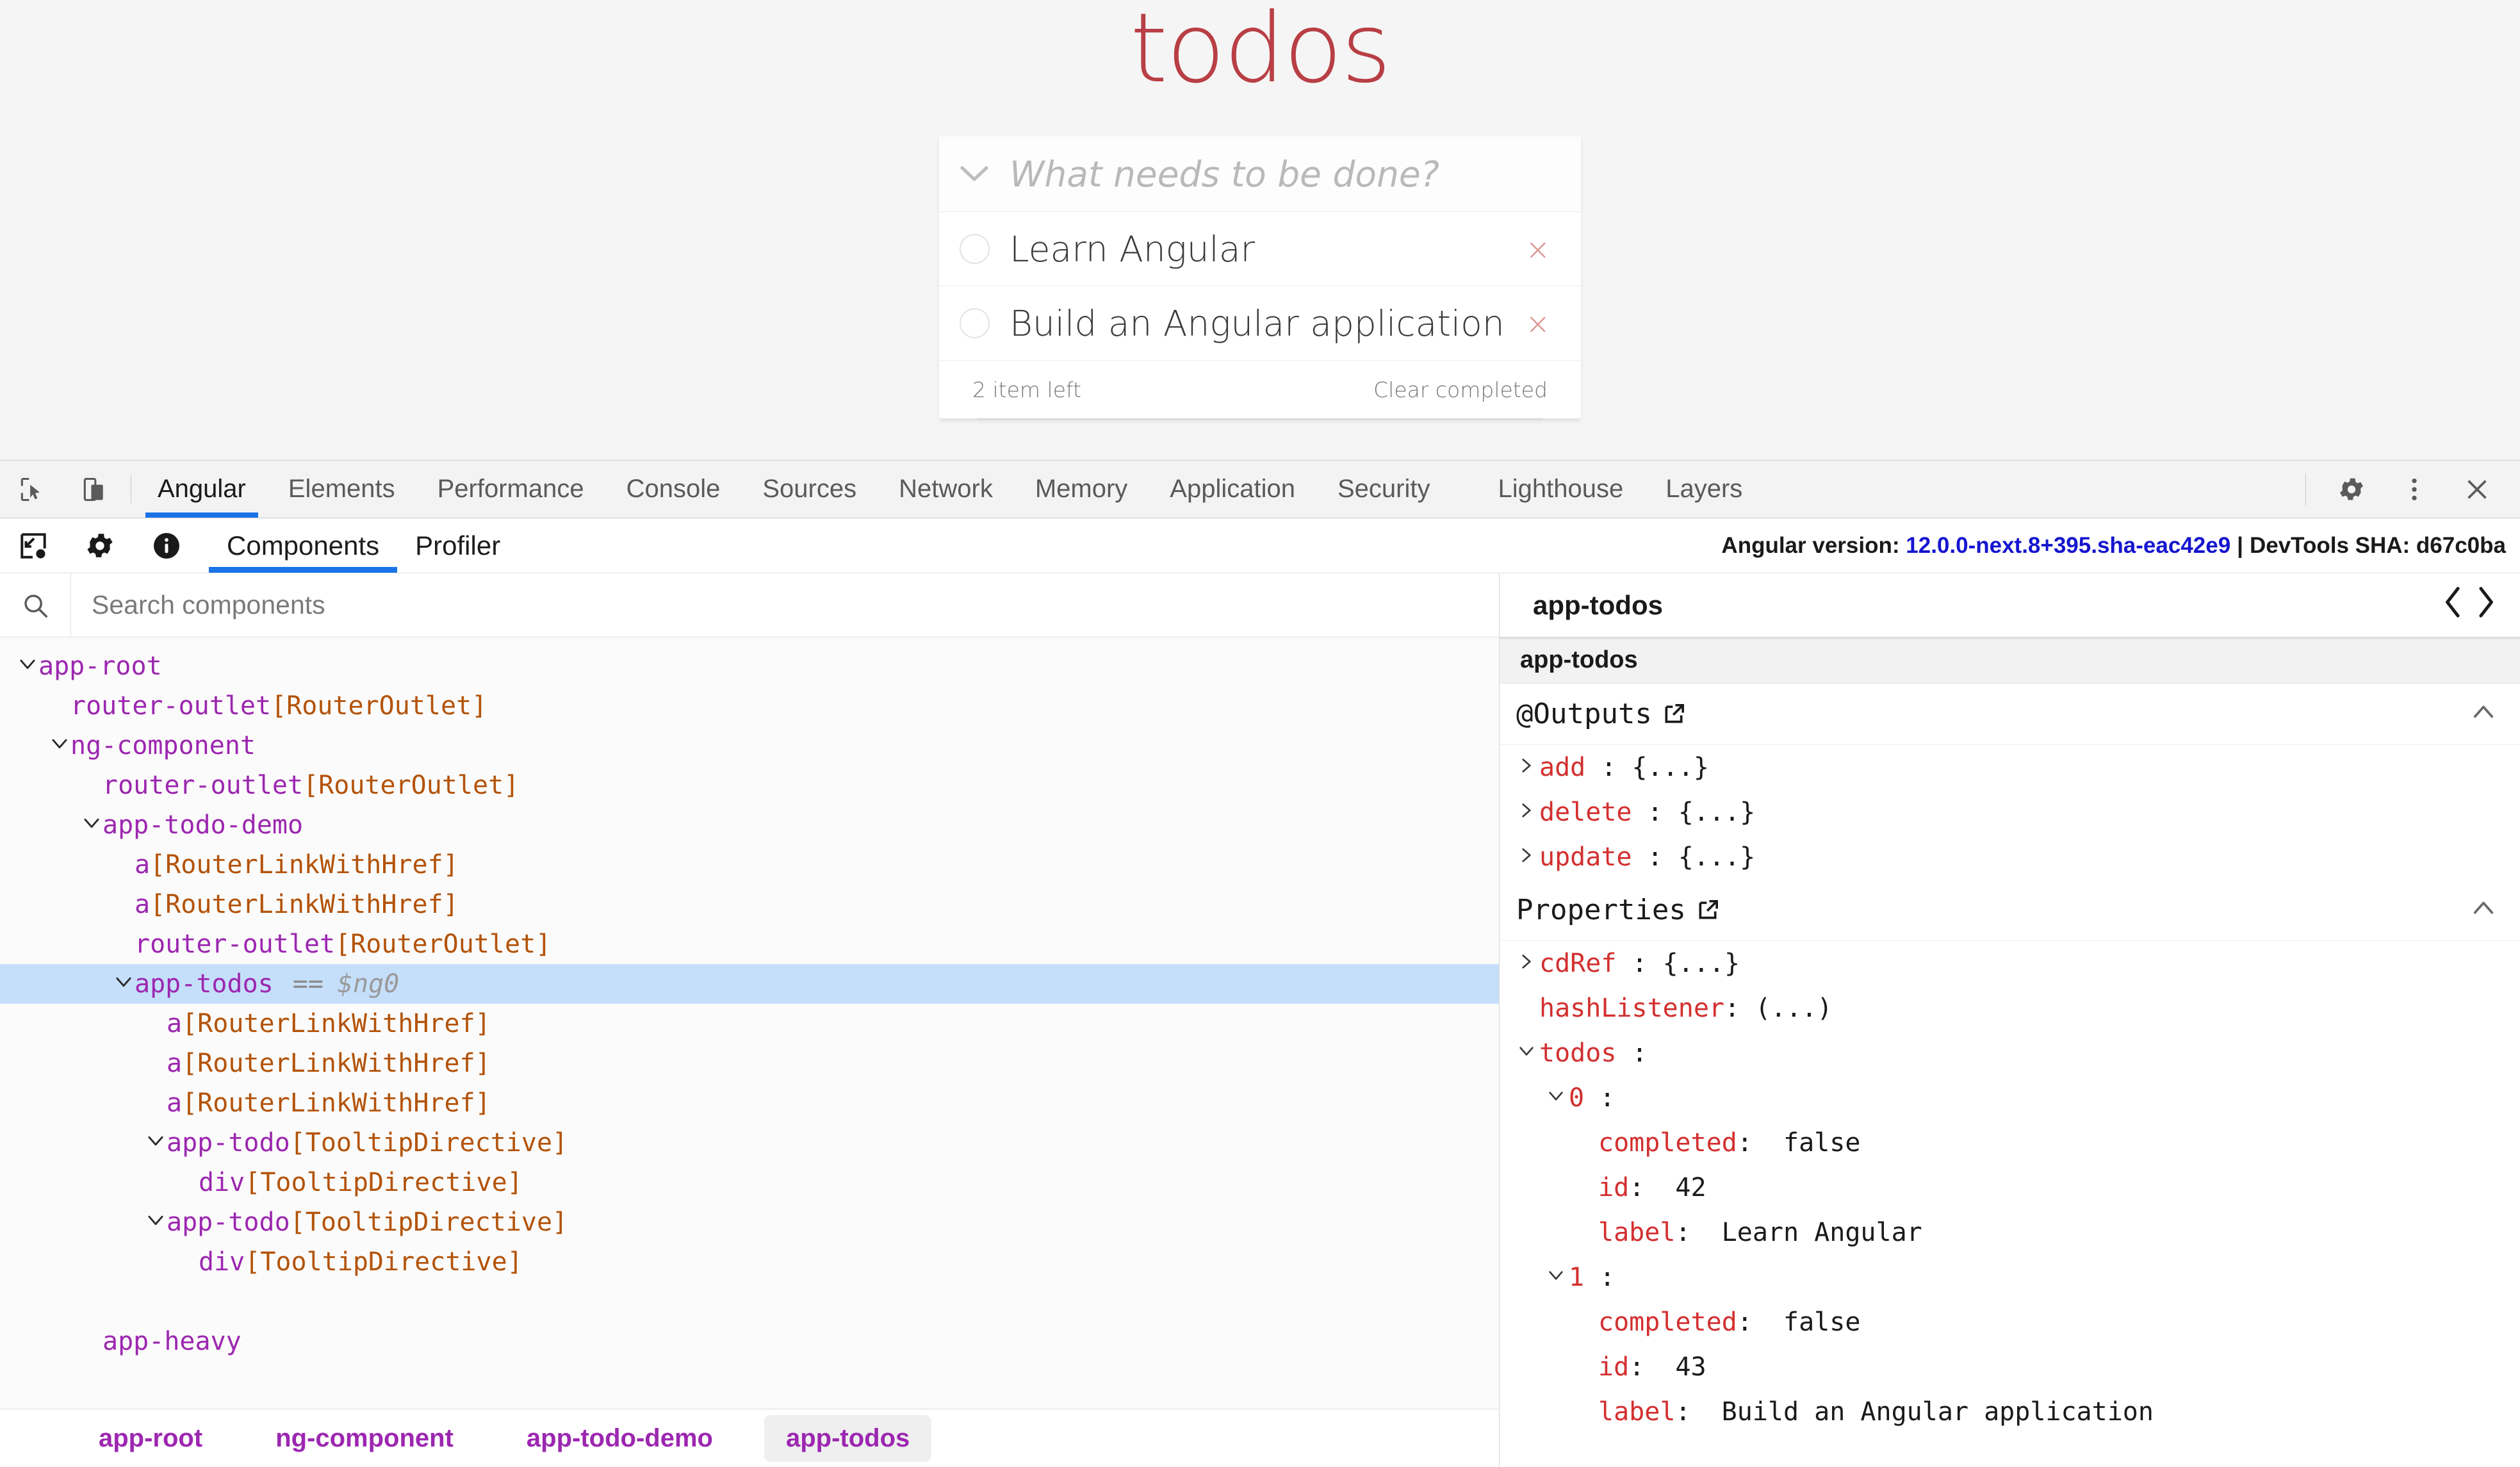  Describe the element at coordinates (749, 1341) in the screenshot. I see `tree-node-app-heavy: ˅app-heavy` at that location.